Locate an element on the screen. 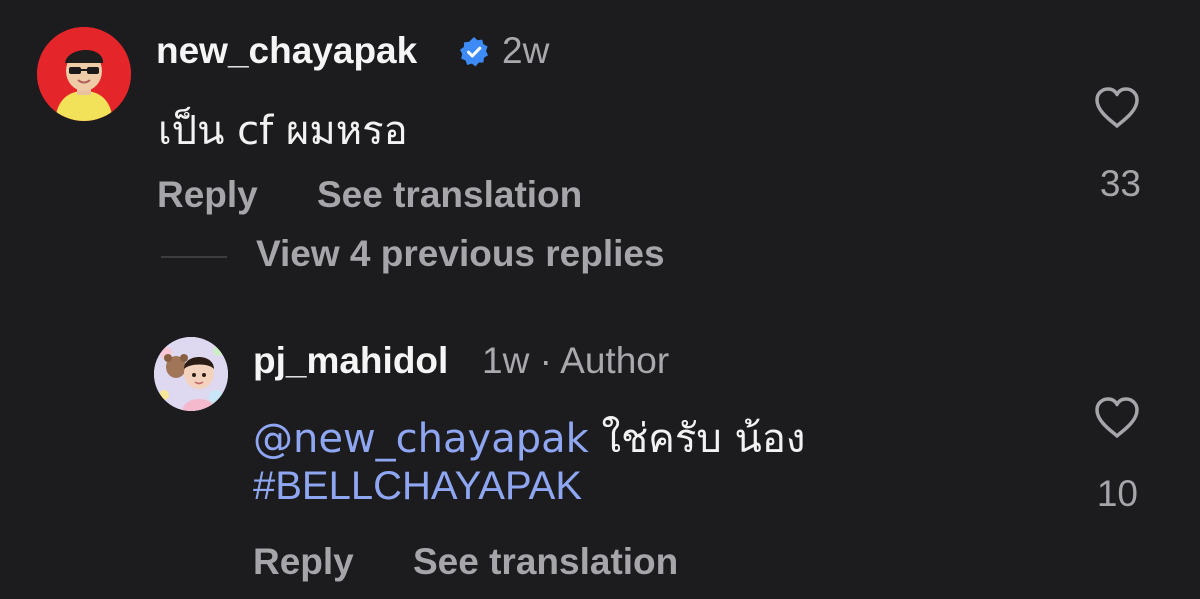 This screenshot has width=1200, height=599. comment-timestamp: 2w is located at coordinates (526, 50).